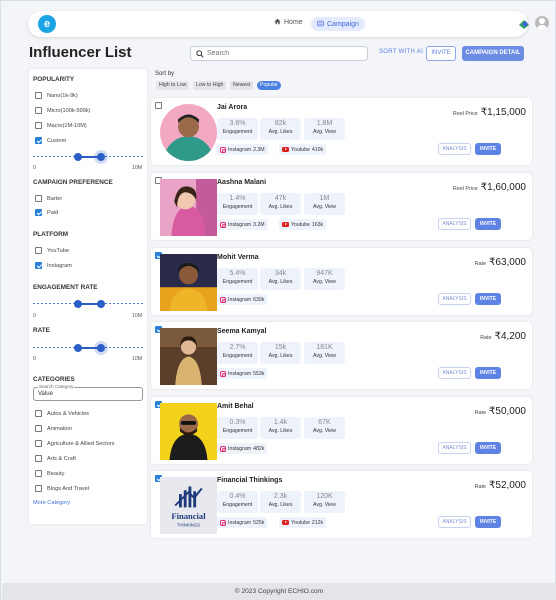 This screenshot has height=600, width=556. Describe the element at coordinates (38, 443) in the screenshot. I see `agriculture-checkbox` at that location.